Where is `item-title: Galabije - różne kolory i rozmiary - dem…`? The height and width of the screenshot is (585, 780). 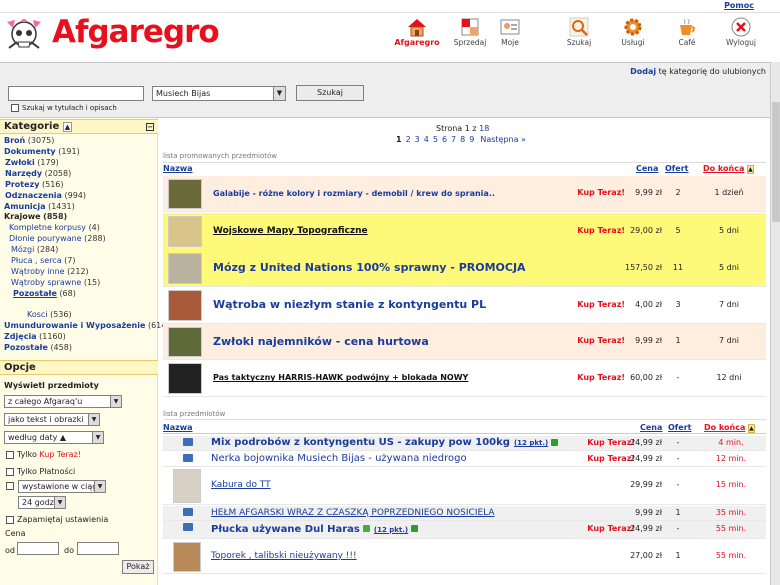
item-title: Galabije - różne kolory i rozmiary - dem… is located at coordinates (354, 193).